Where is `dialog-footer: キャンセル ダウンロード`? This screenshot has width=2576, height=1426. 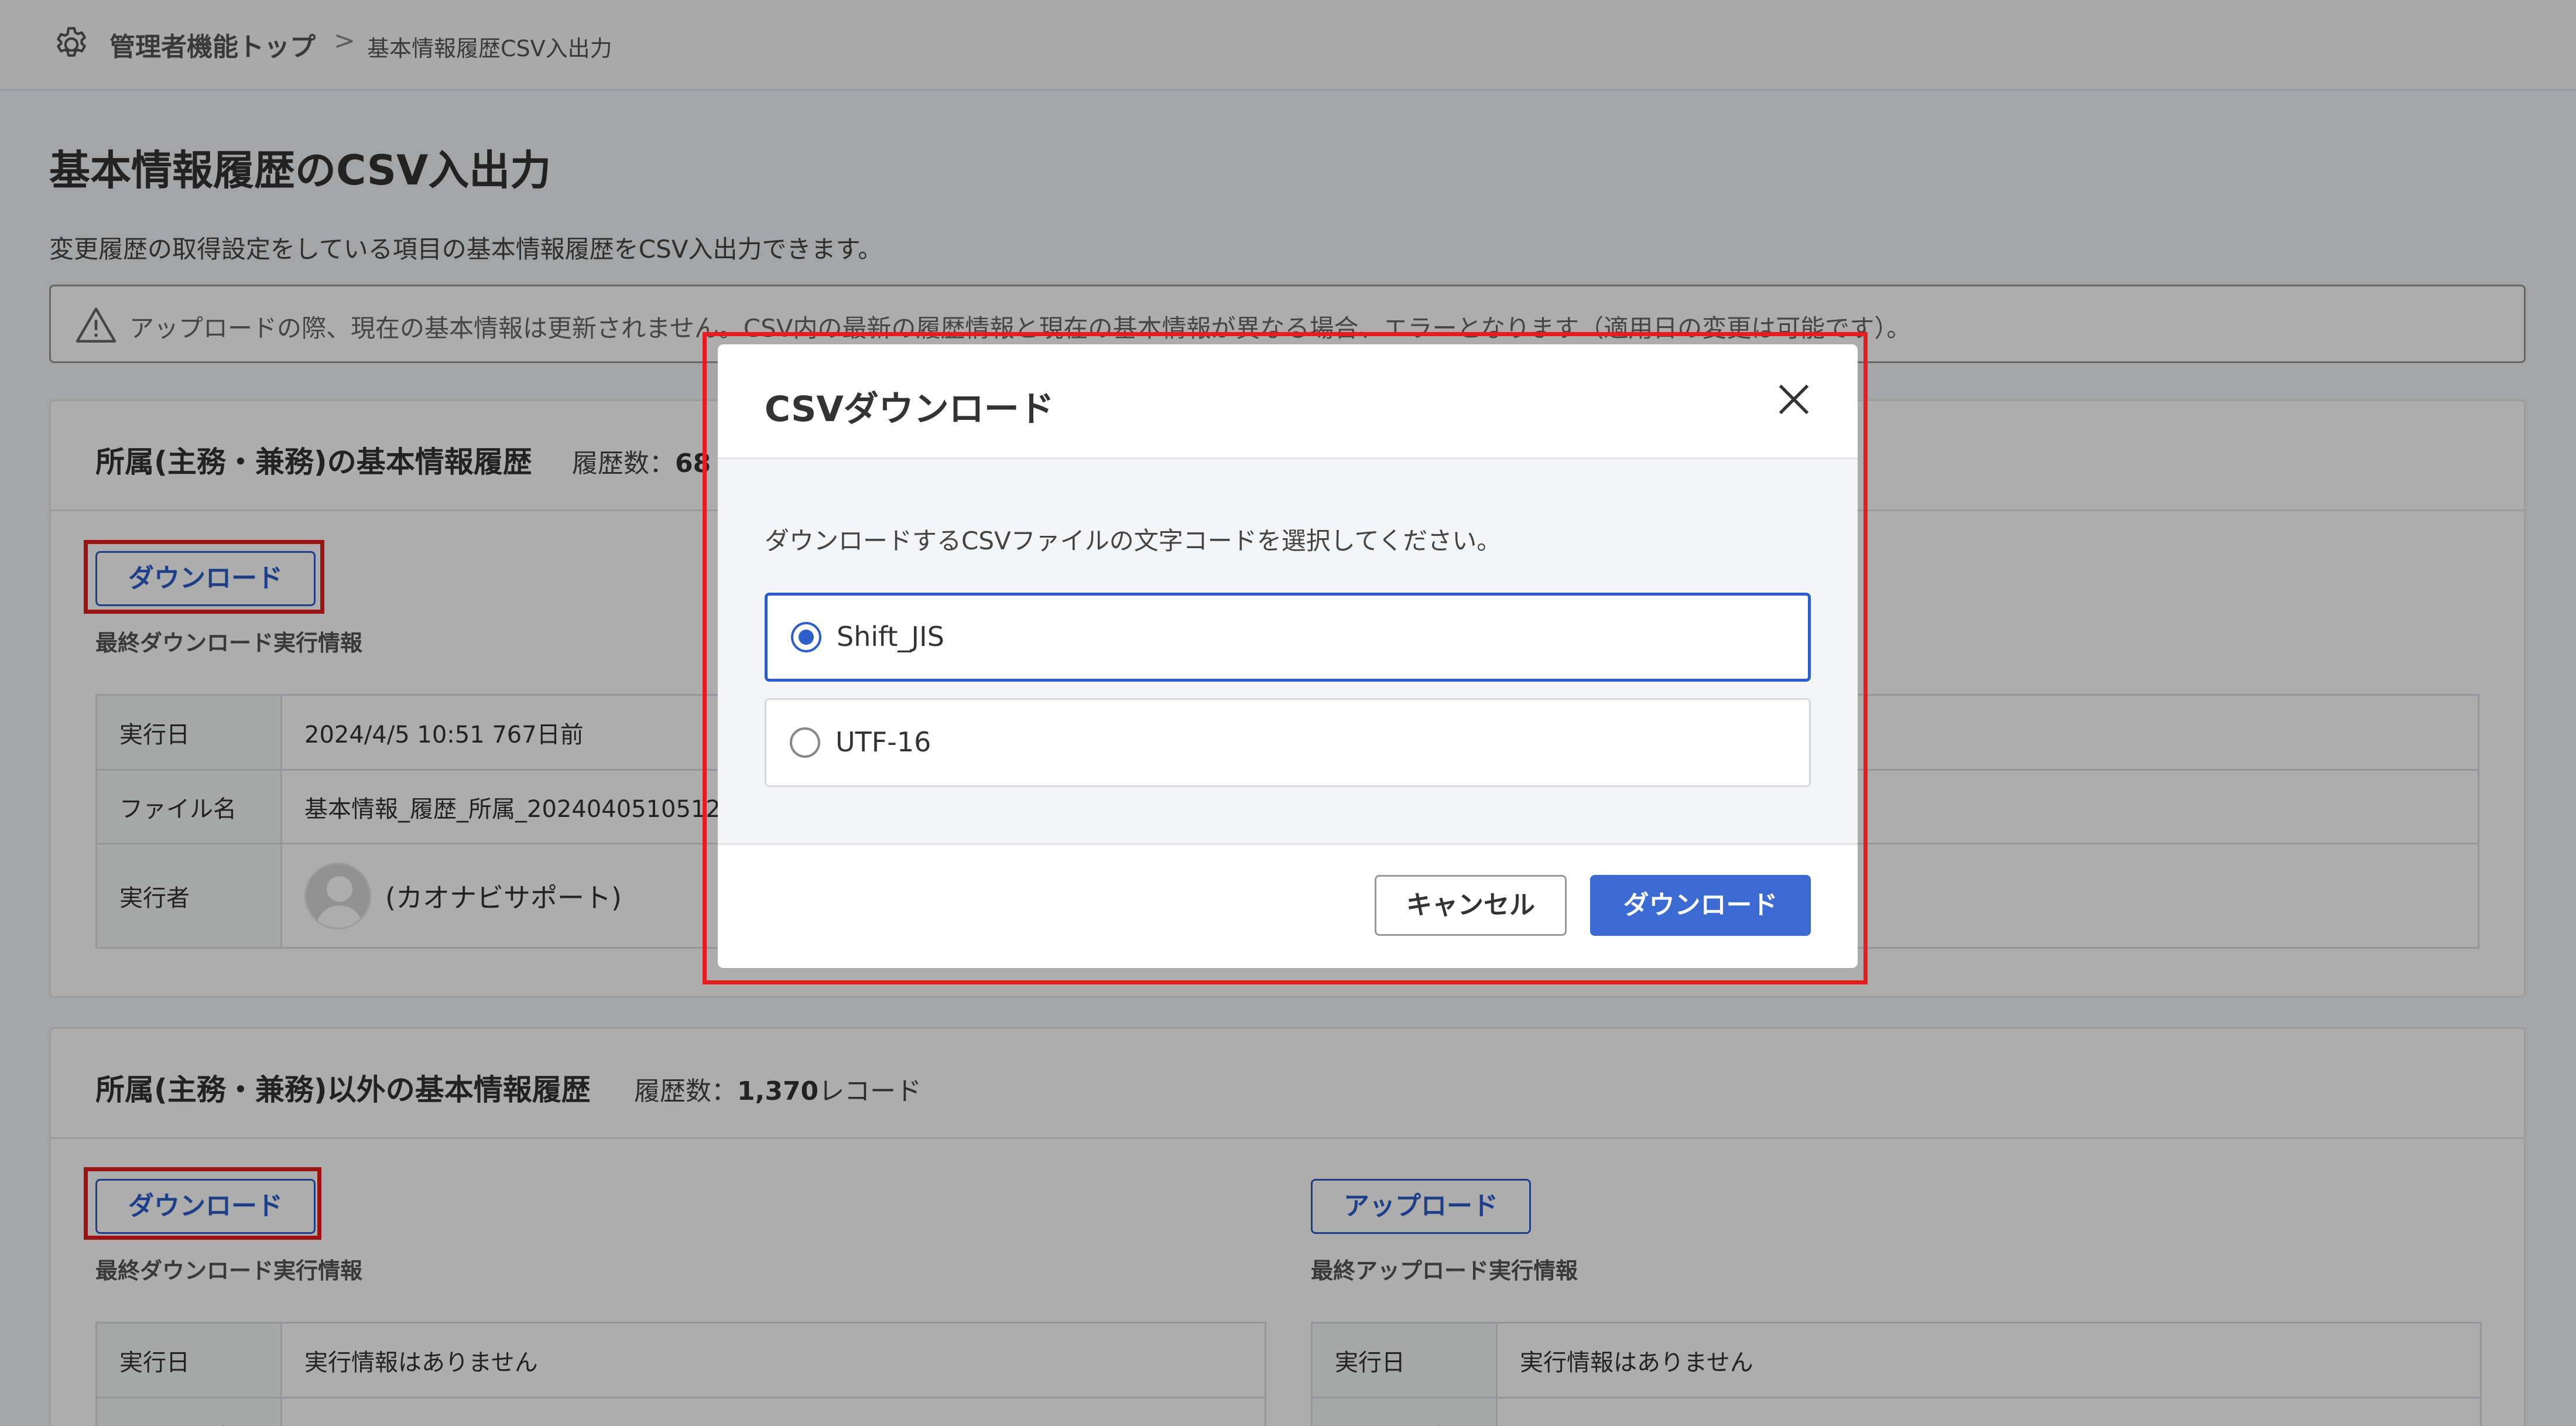 dialog-footer: キャンセル ダウンロード is located at coordinates (1288, 906).